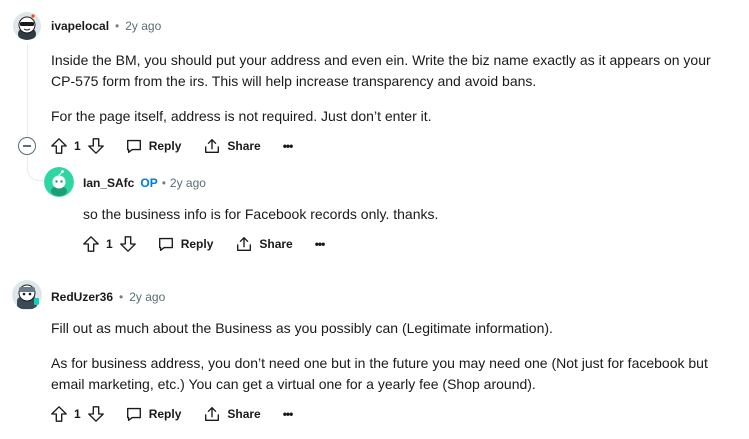  Describe the element at coordinates (82, 297) in the screenshot. I see `author-name: RedUzer36` at that location.